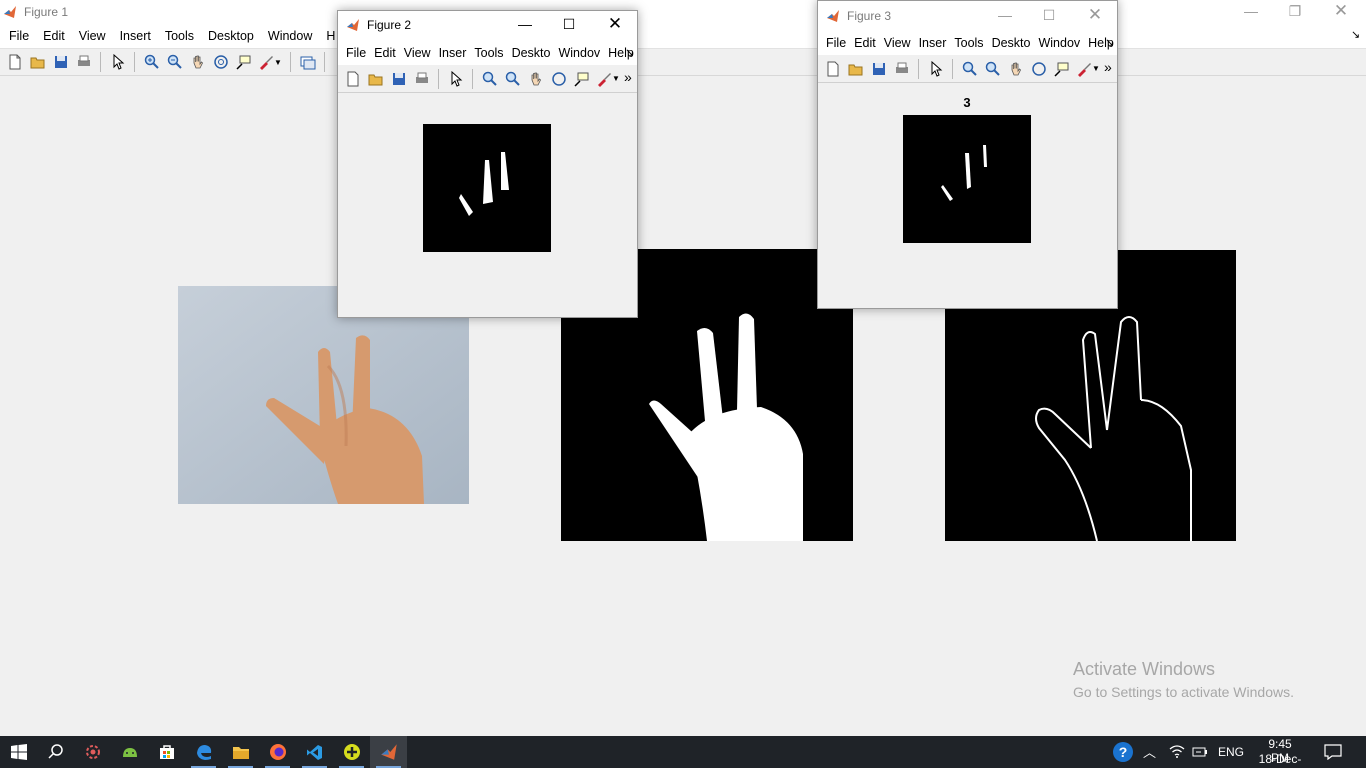  I want to click on figure2-close-button: ✕, so click(615, 25).